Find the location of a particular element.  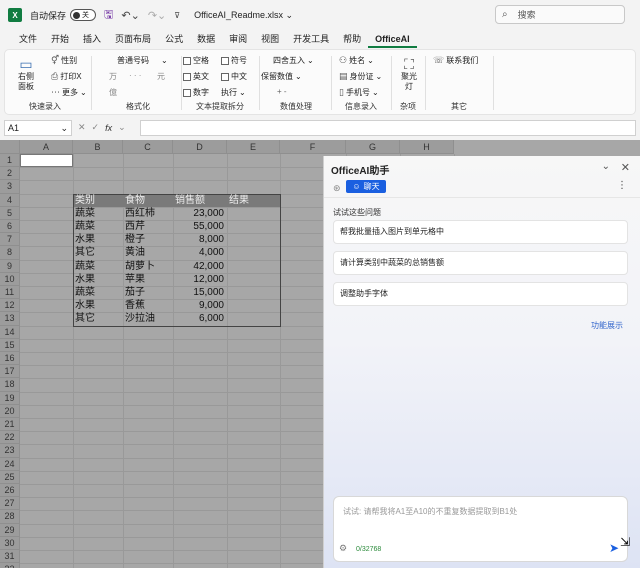

row-header: 18 is located at coordinates (10, 385).